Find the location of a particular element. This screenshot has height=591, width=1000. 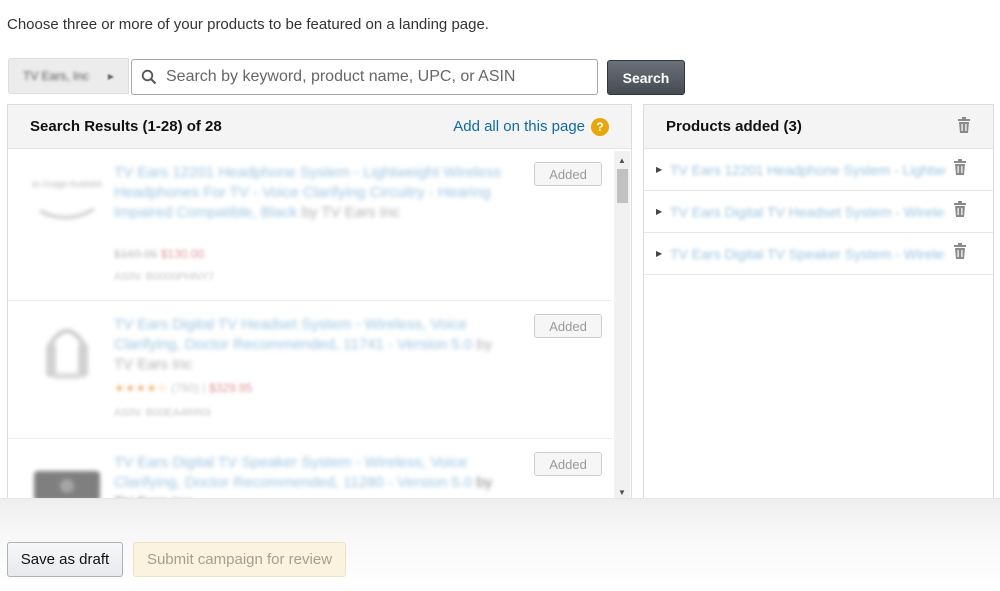

scrollbar-thumb is located at coordinates (622, 186).